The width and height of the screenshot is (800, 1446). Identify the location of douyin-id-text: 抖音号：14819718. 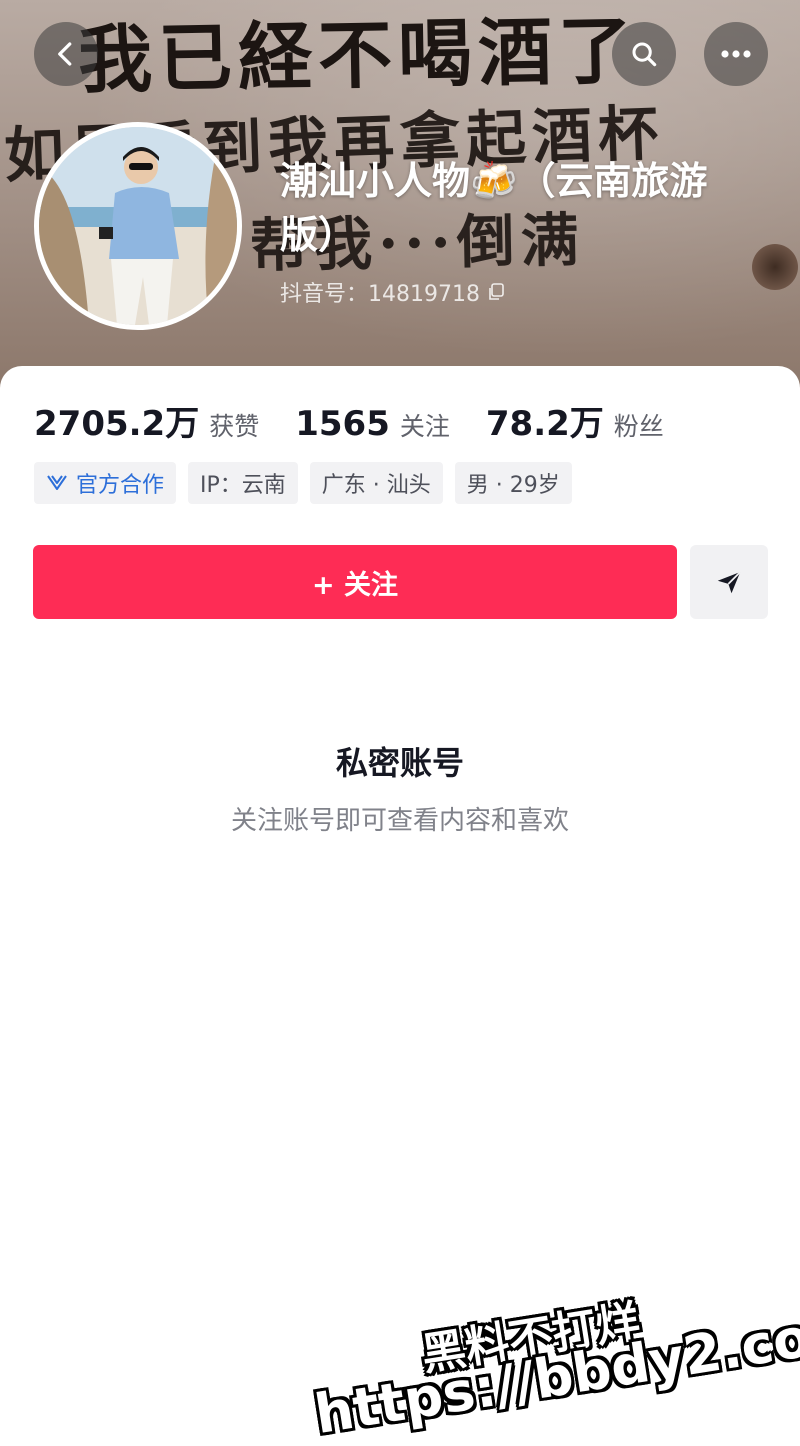
(380, 294).